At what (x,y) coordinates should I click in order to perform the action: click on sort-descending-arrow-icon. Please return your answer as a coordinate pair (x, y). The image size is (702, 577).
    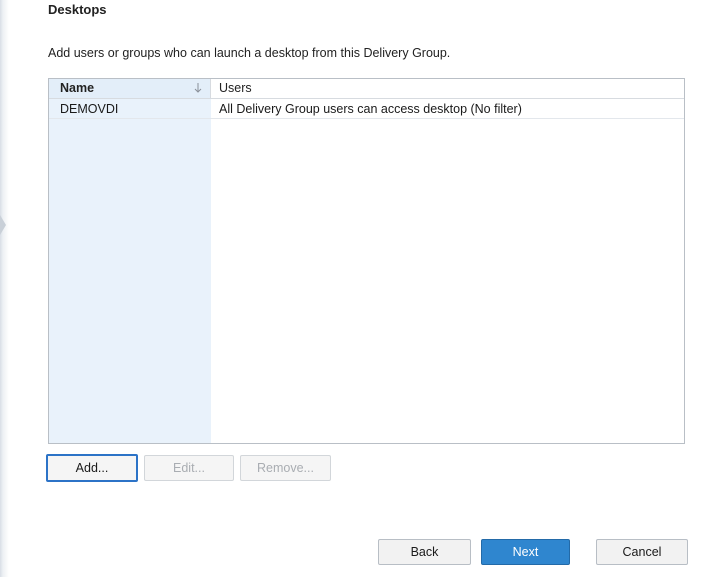
    Looking at the image, I should click on (198, 88).